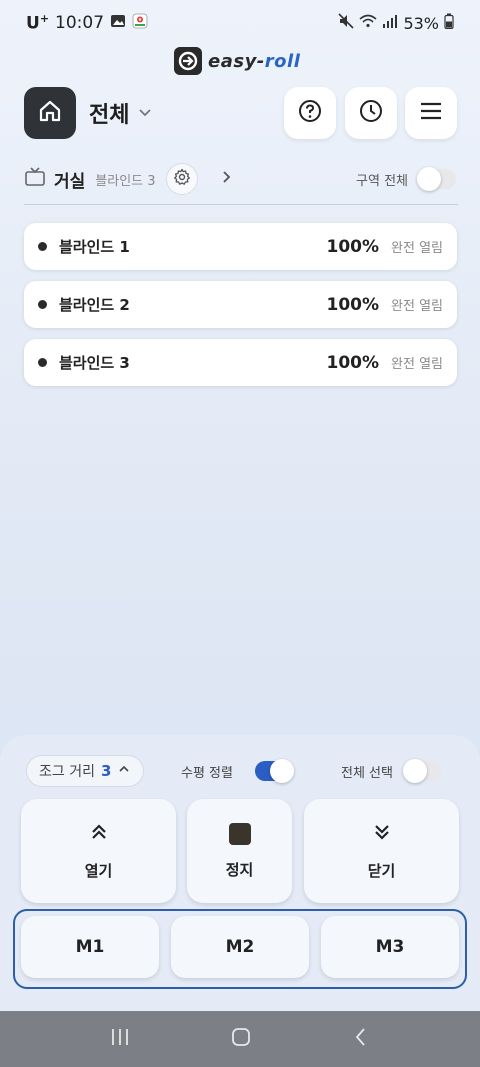 This screenshot has width=480, height=1067. I want to click on app-logo: easy-roll, so click(237, 61).